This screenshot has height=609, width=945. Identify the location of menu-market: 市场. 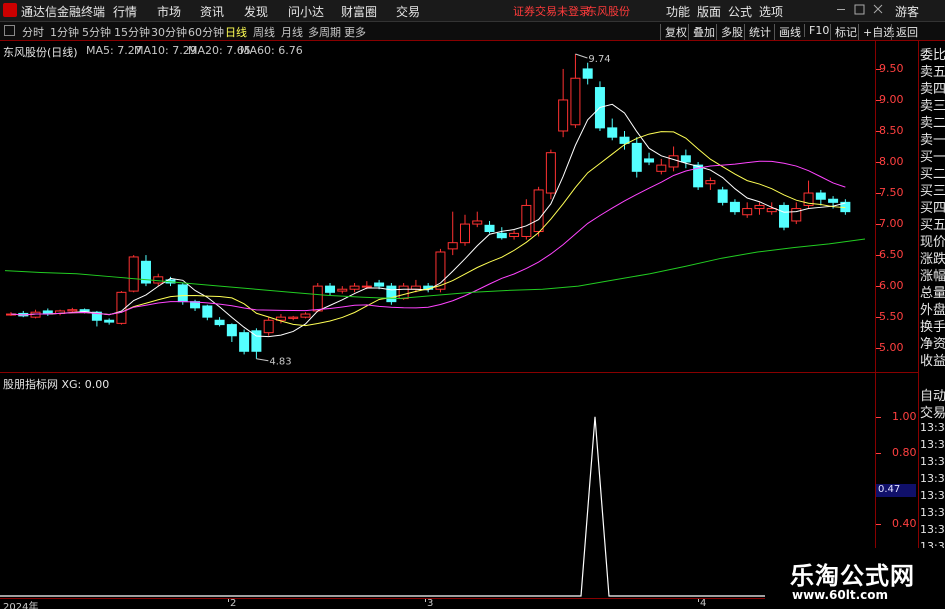
(169, 11).